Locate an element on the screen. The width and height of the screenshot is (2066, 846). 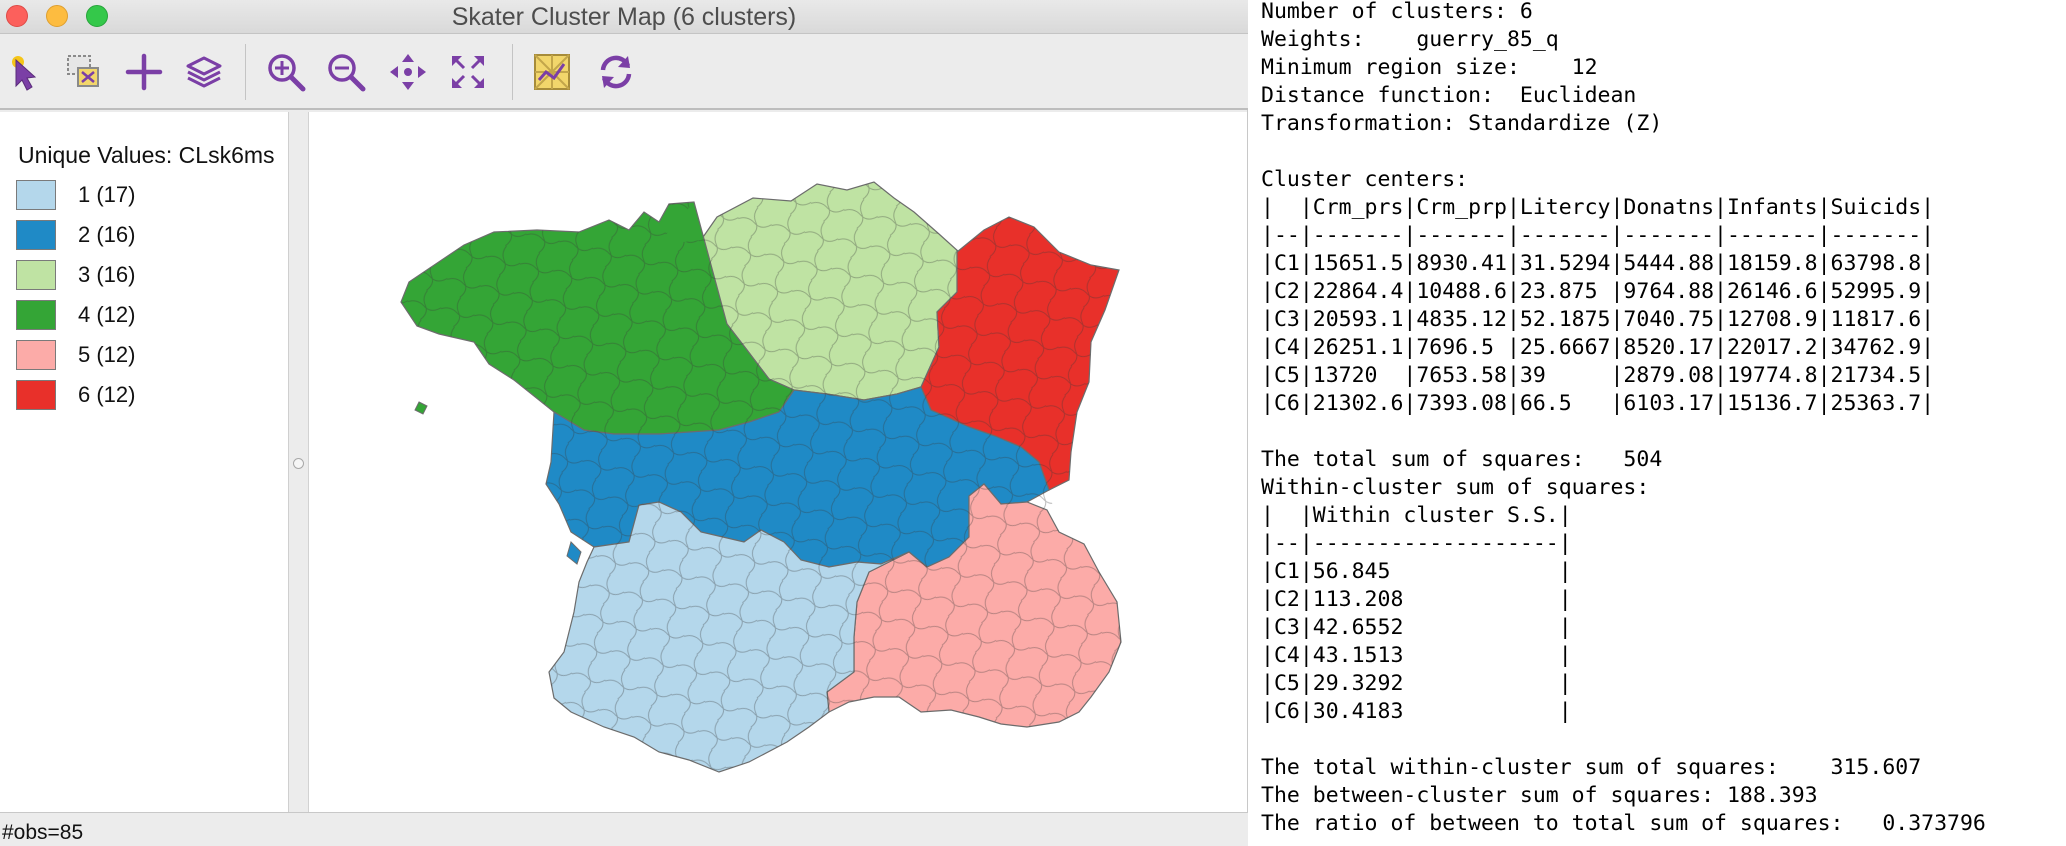
basemap-button is located at coordinates (552, 72).